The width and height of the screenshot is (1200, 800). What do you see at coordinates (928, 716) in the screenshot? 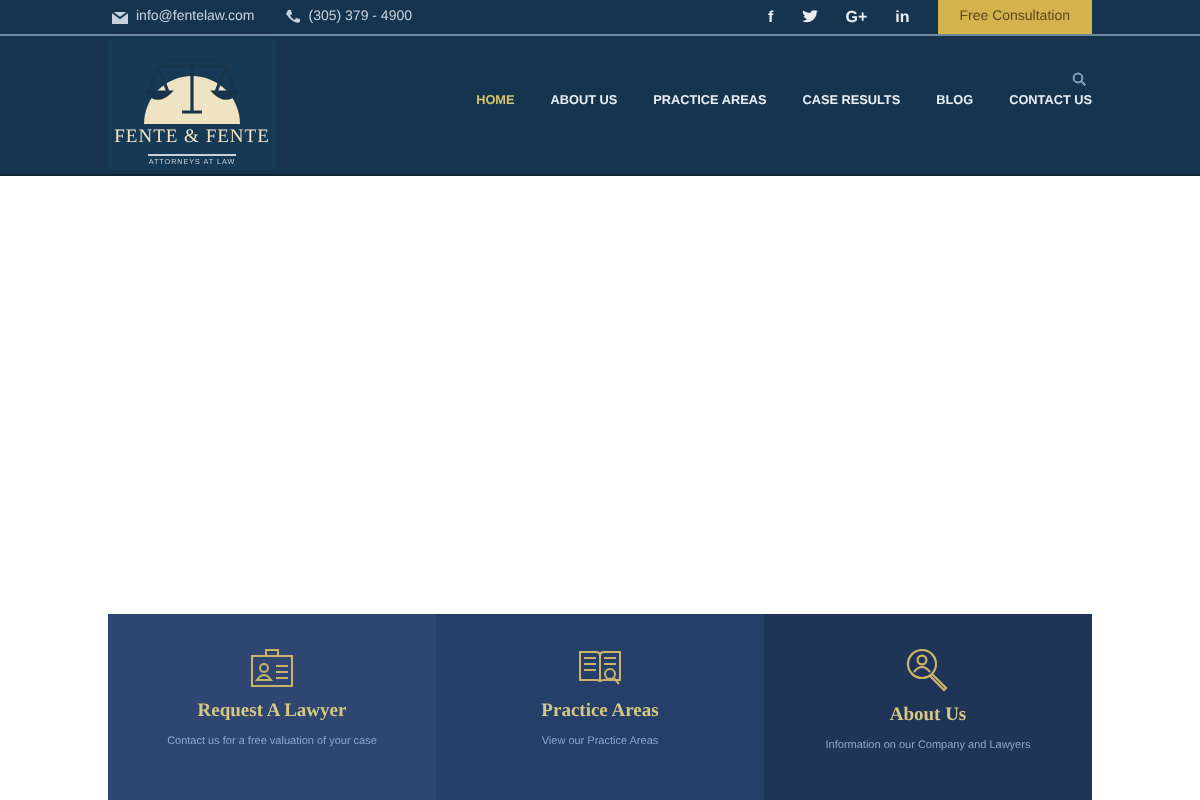
I see `card-title: About Us` at bounding box center [928, 716].